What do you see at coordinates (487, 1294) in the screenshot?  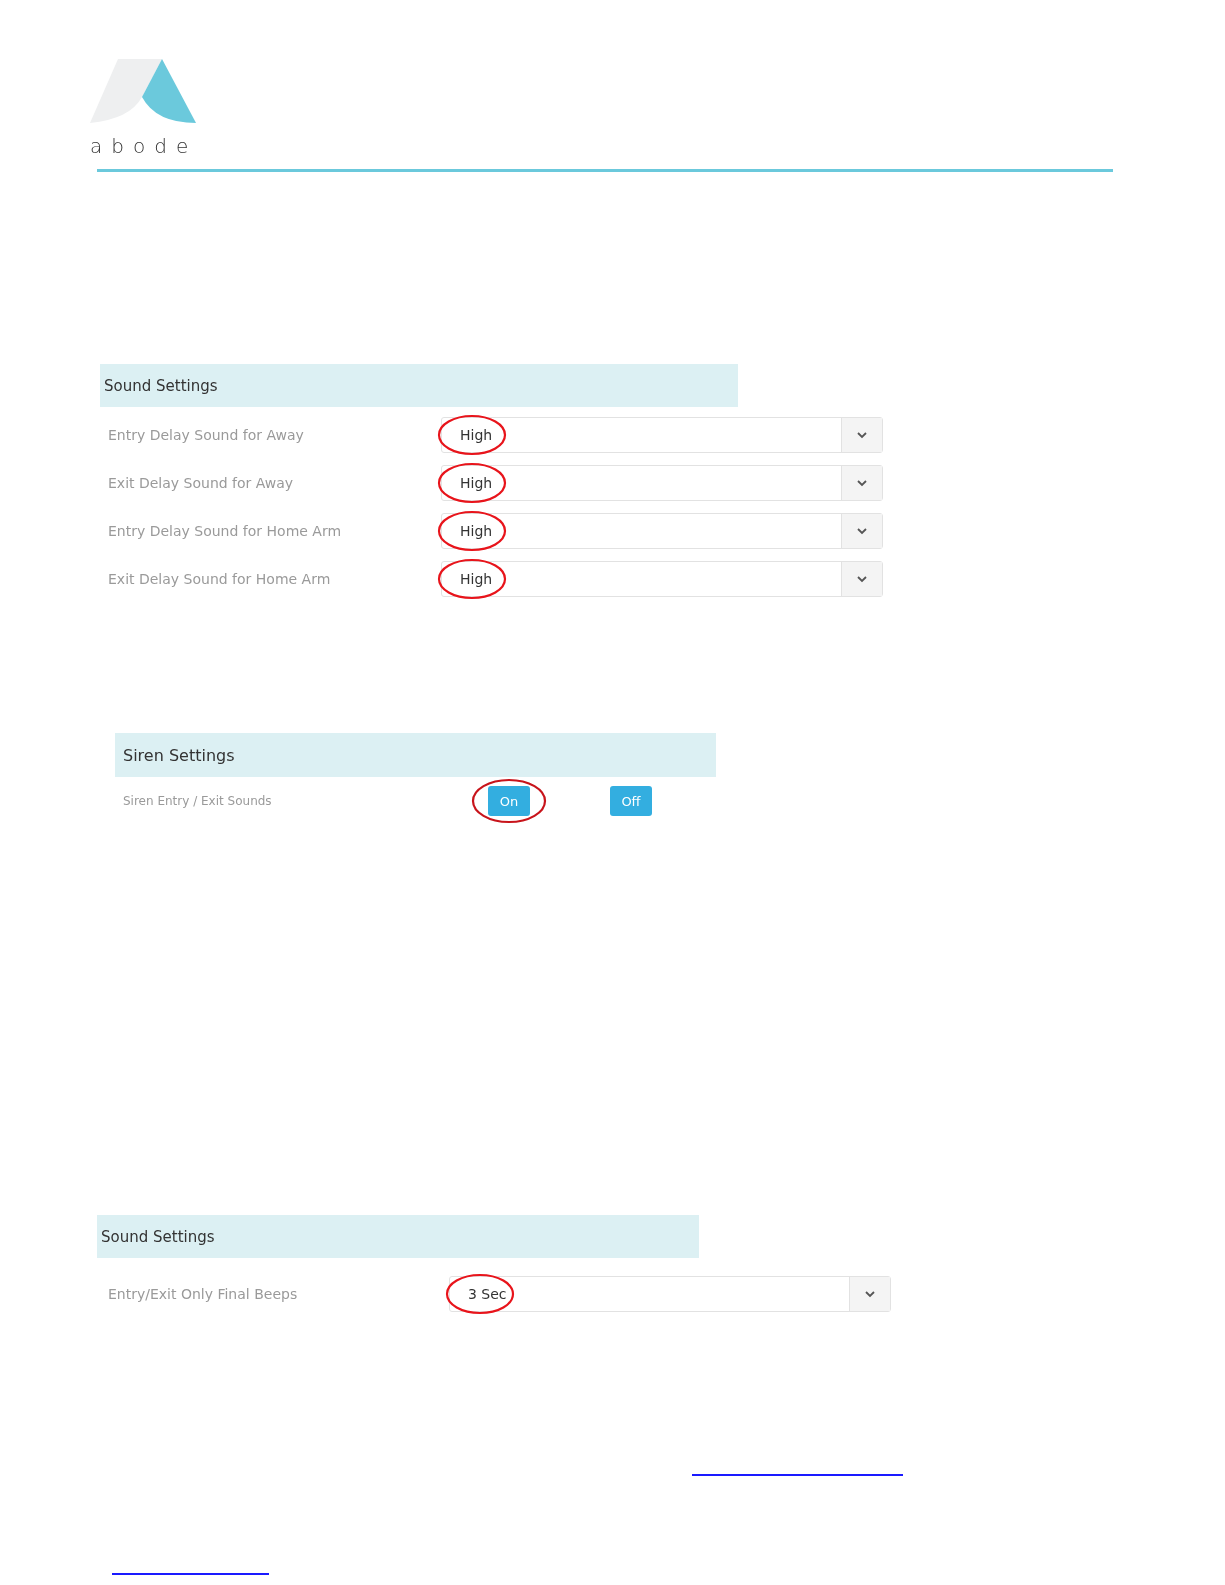 I see `dropdown-value: 3 Sec` at bounding box center [487, 1294].